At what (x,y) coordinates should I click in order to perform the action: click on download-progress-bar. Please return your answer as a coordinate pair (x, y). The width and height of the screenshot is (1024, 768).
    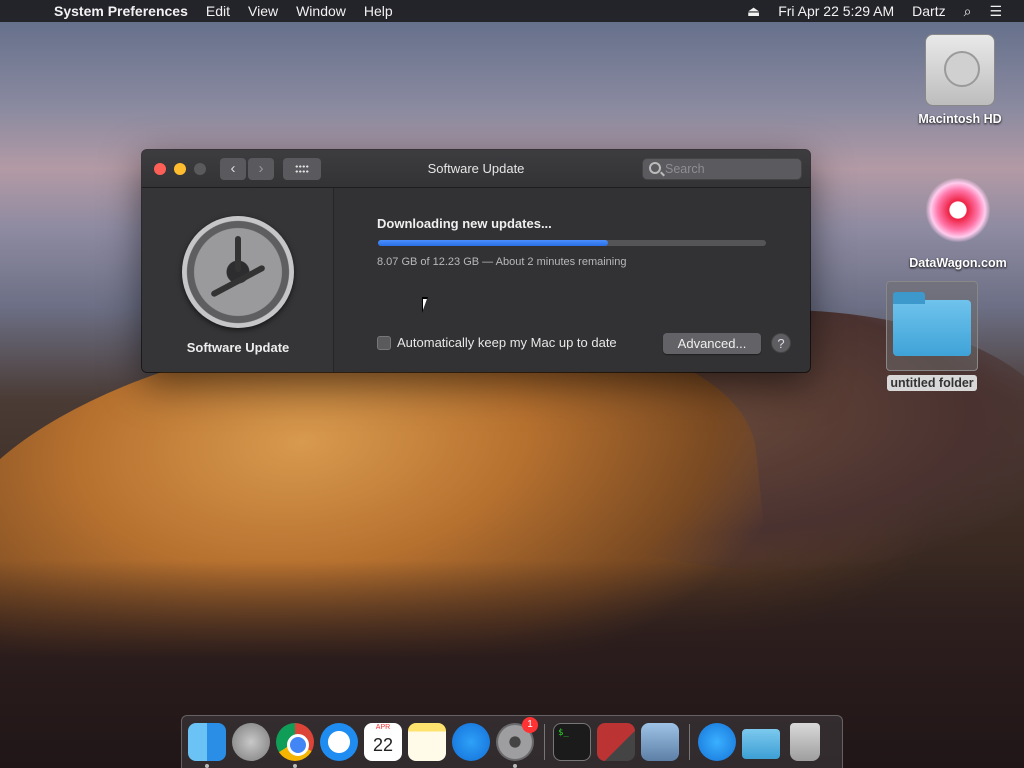
    Looking at the image, I should click on (572, 243).